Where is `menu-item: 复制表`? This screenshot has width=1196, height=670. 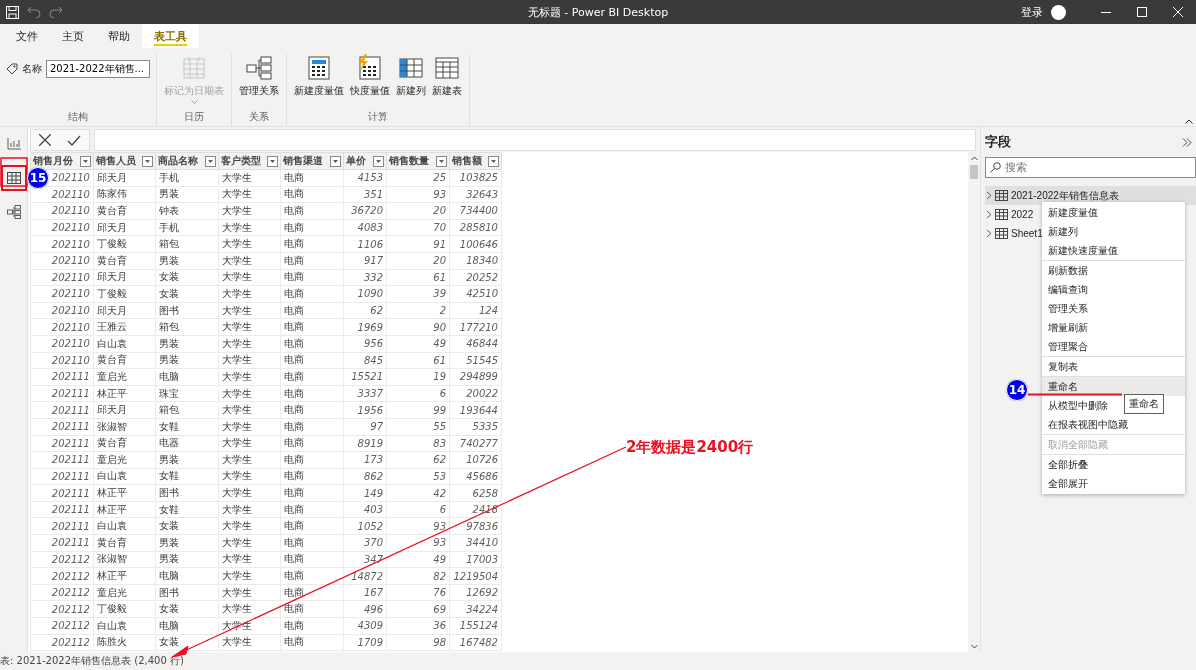 menu-item: 复制表 is located at coordinates (1063, 366).